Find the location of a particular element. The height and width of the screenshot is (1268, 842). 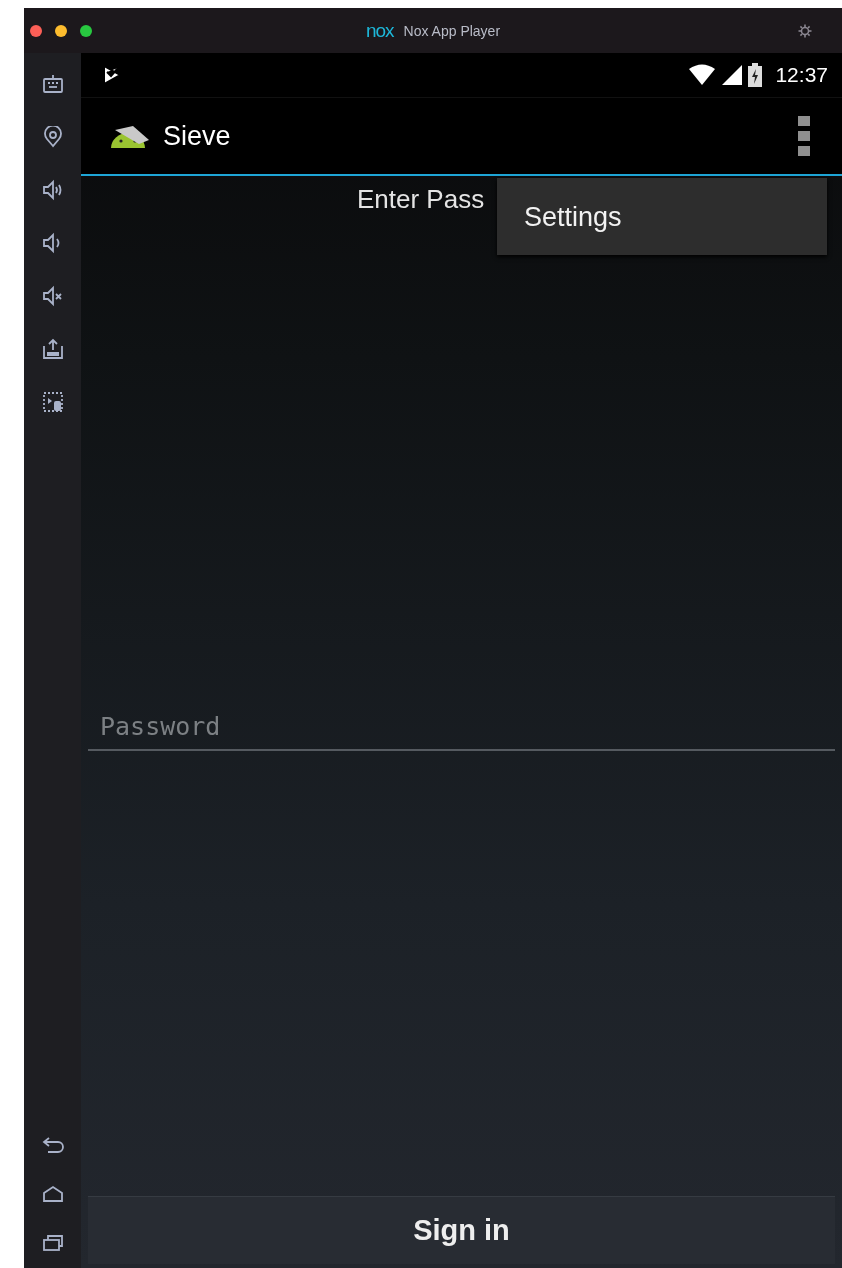

mute-icon is located at coordinates (52, 296).